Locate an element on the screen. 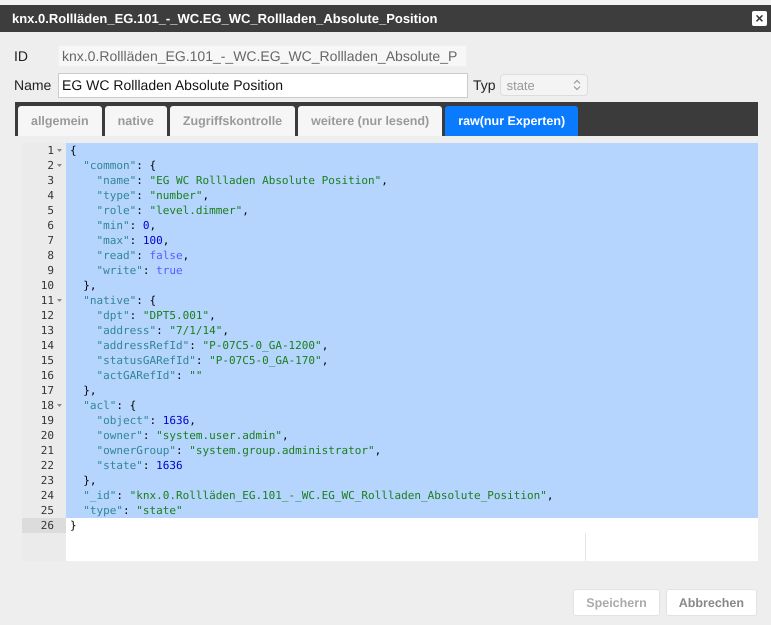 Image resolution: width=771 pixels, height=625 pixels. code-line: { is located at coordinates (73, 150).